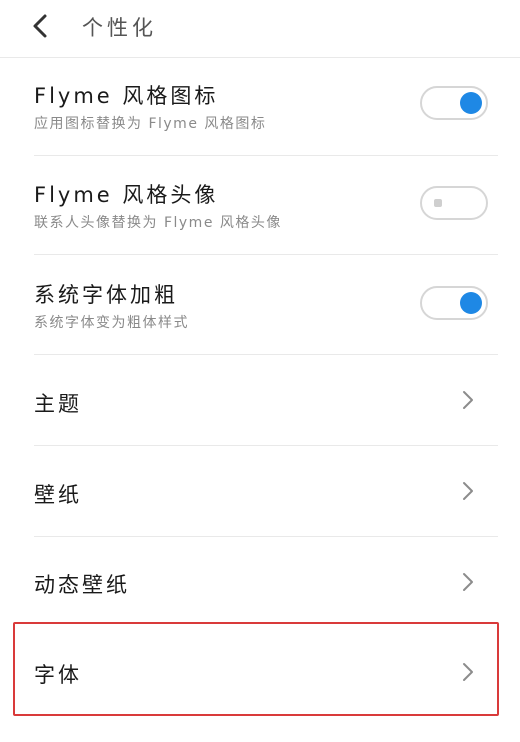  I want to click on bold-font-switch, so click(454, 303).